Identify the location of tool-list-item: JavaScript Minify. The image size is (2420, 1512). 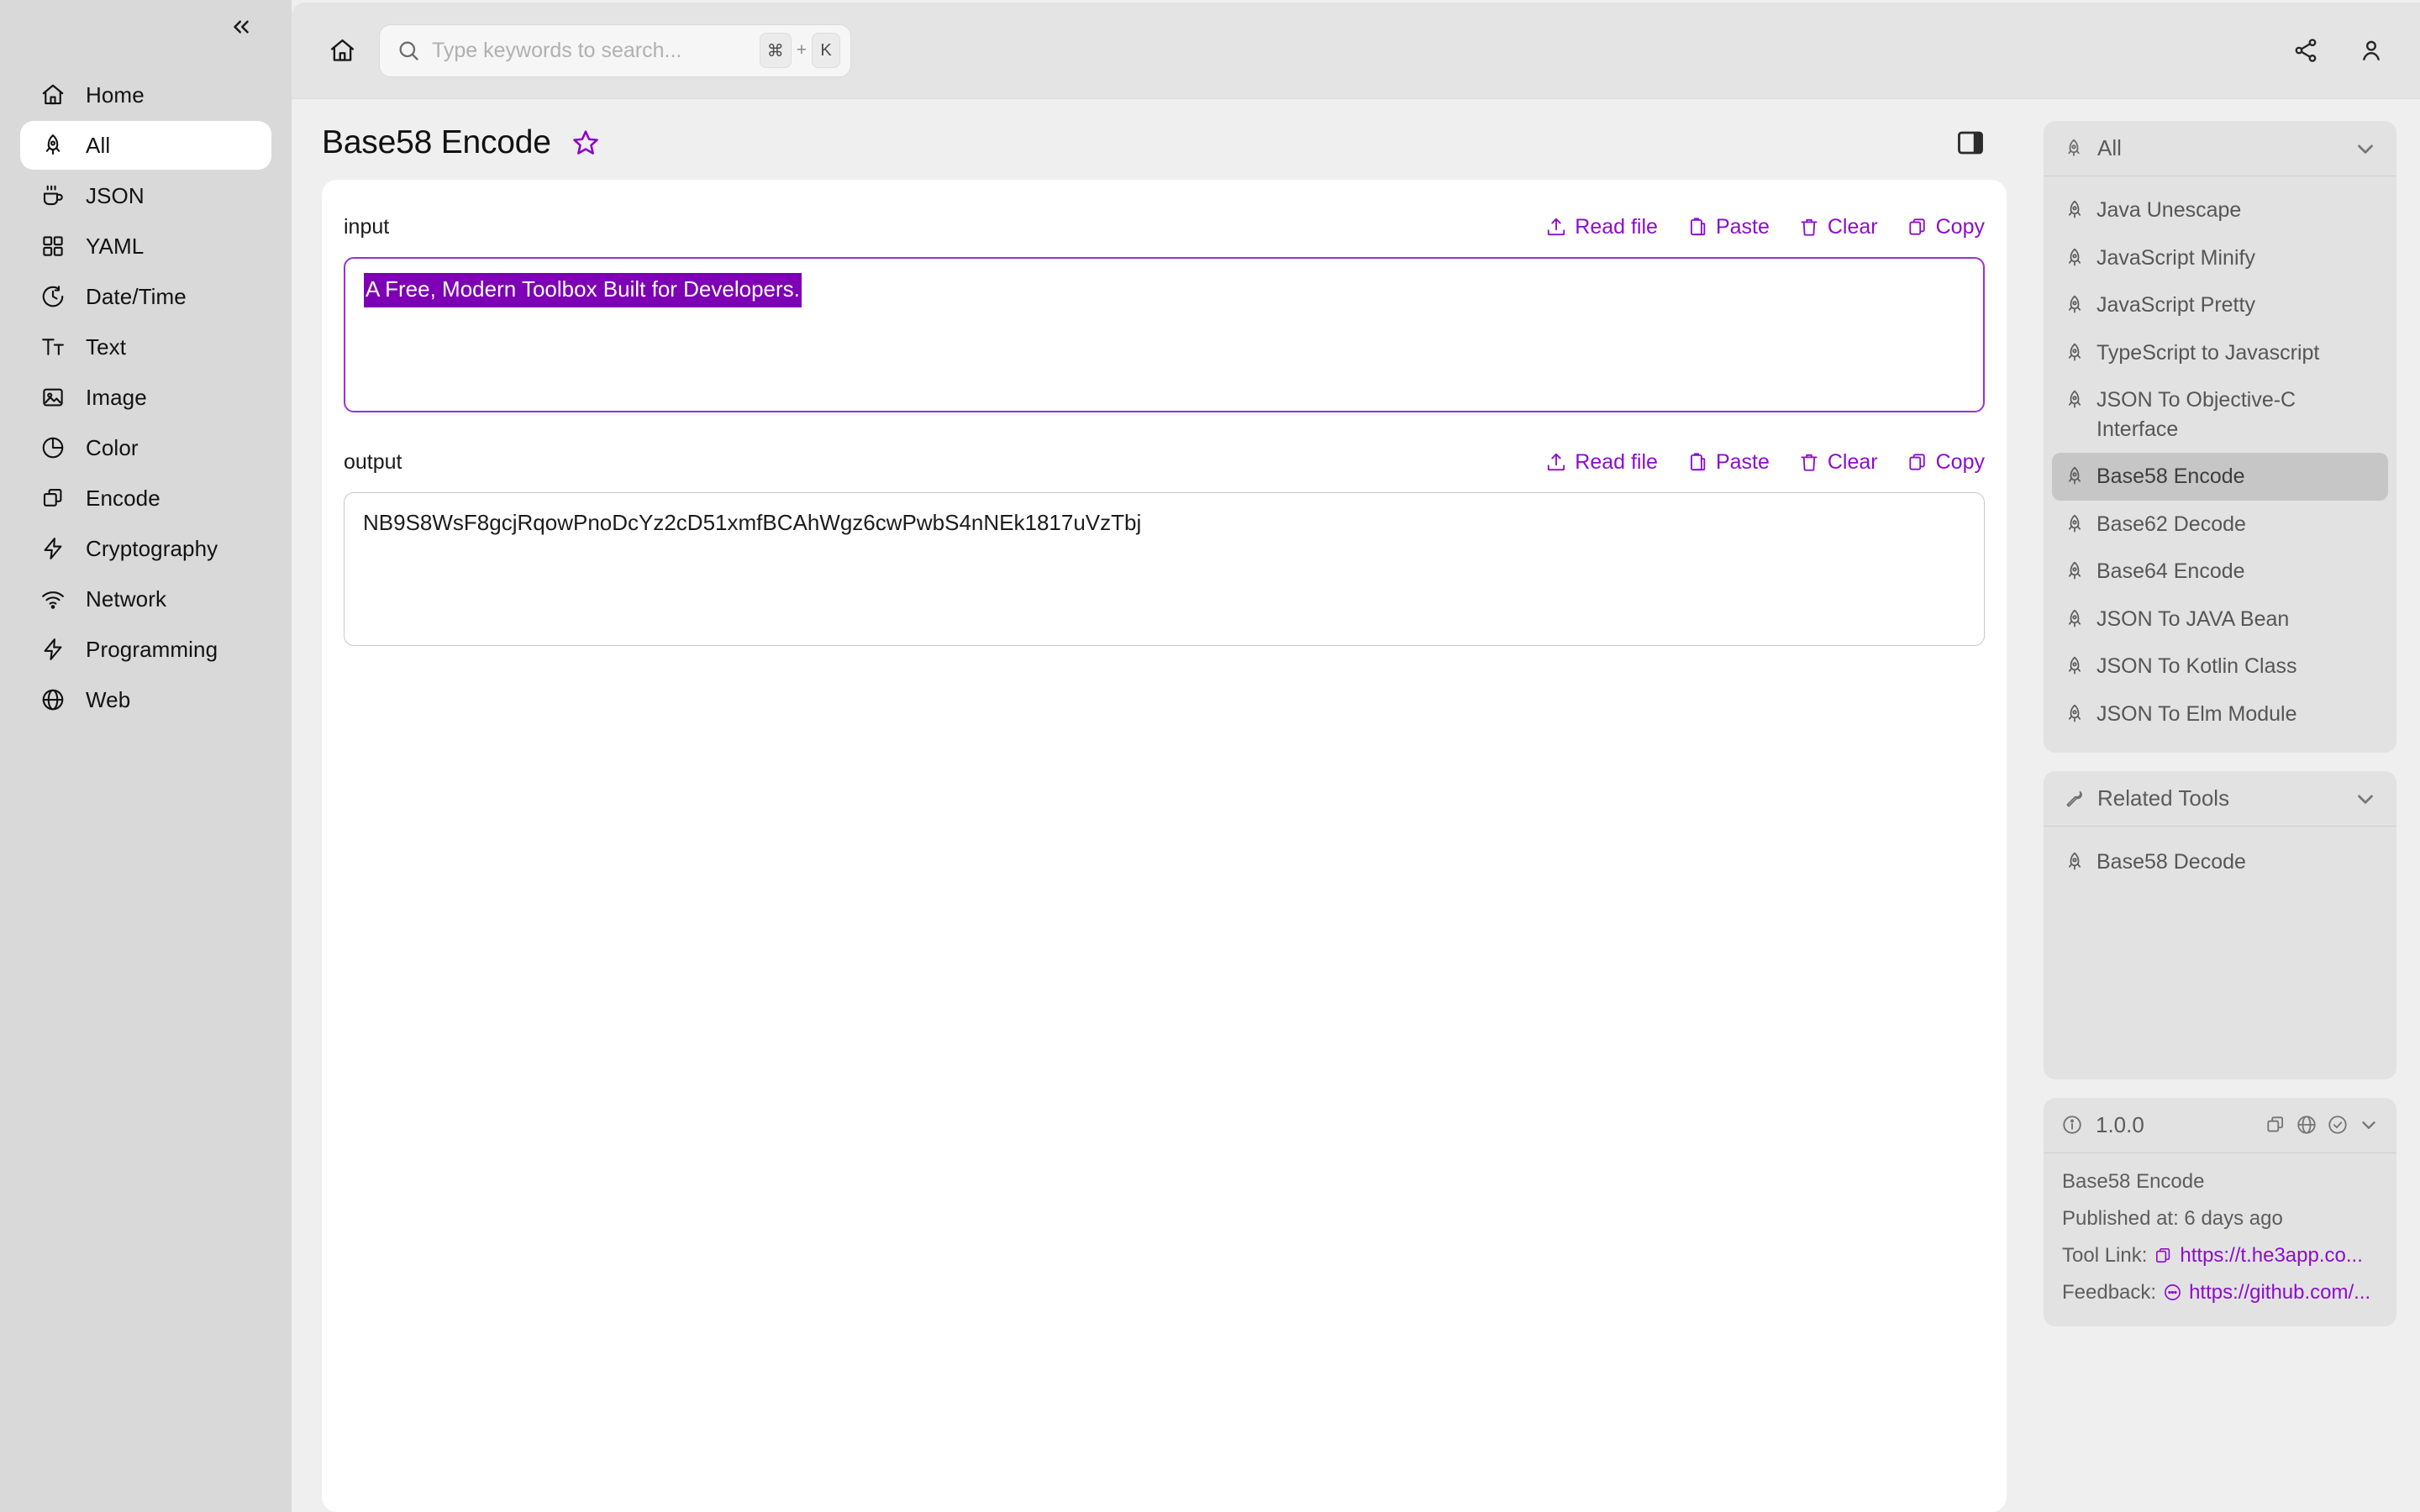
(2220, 258).